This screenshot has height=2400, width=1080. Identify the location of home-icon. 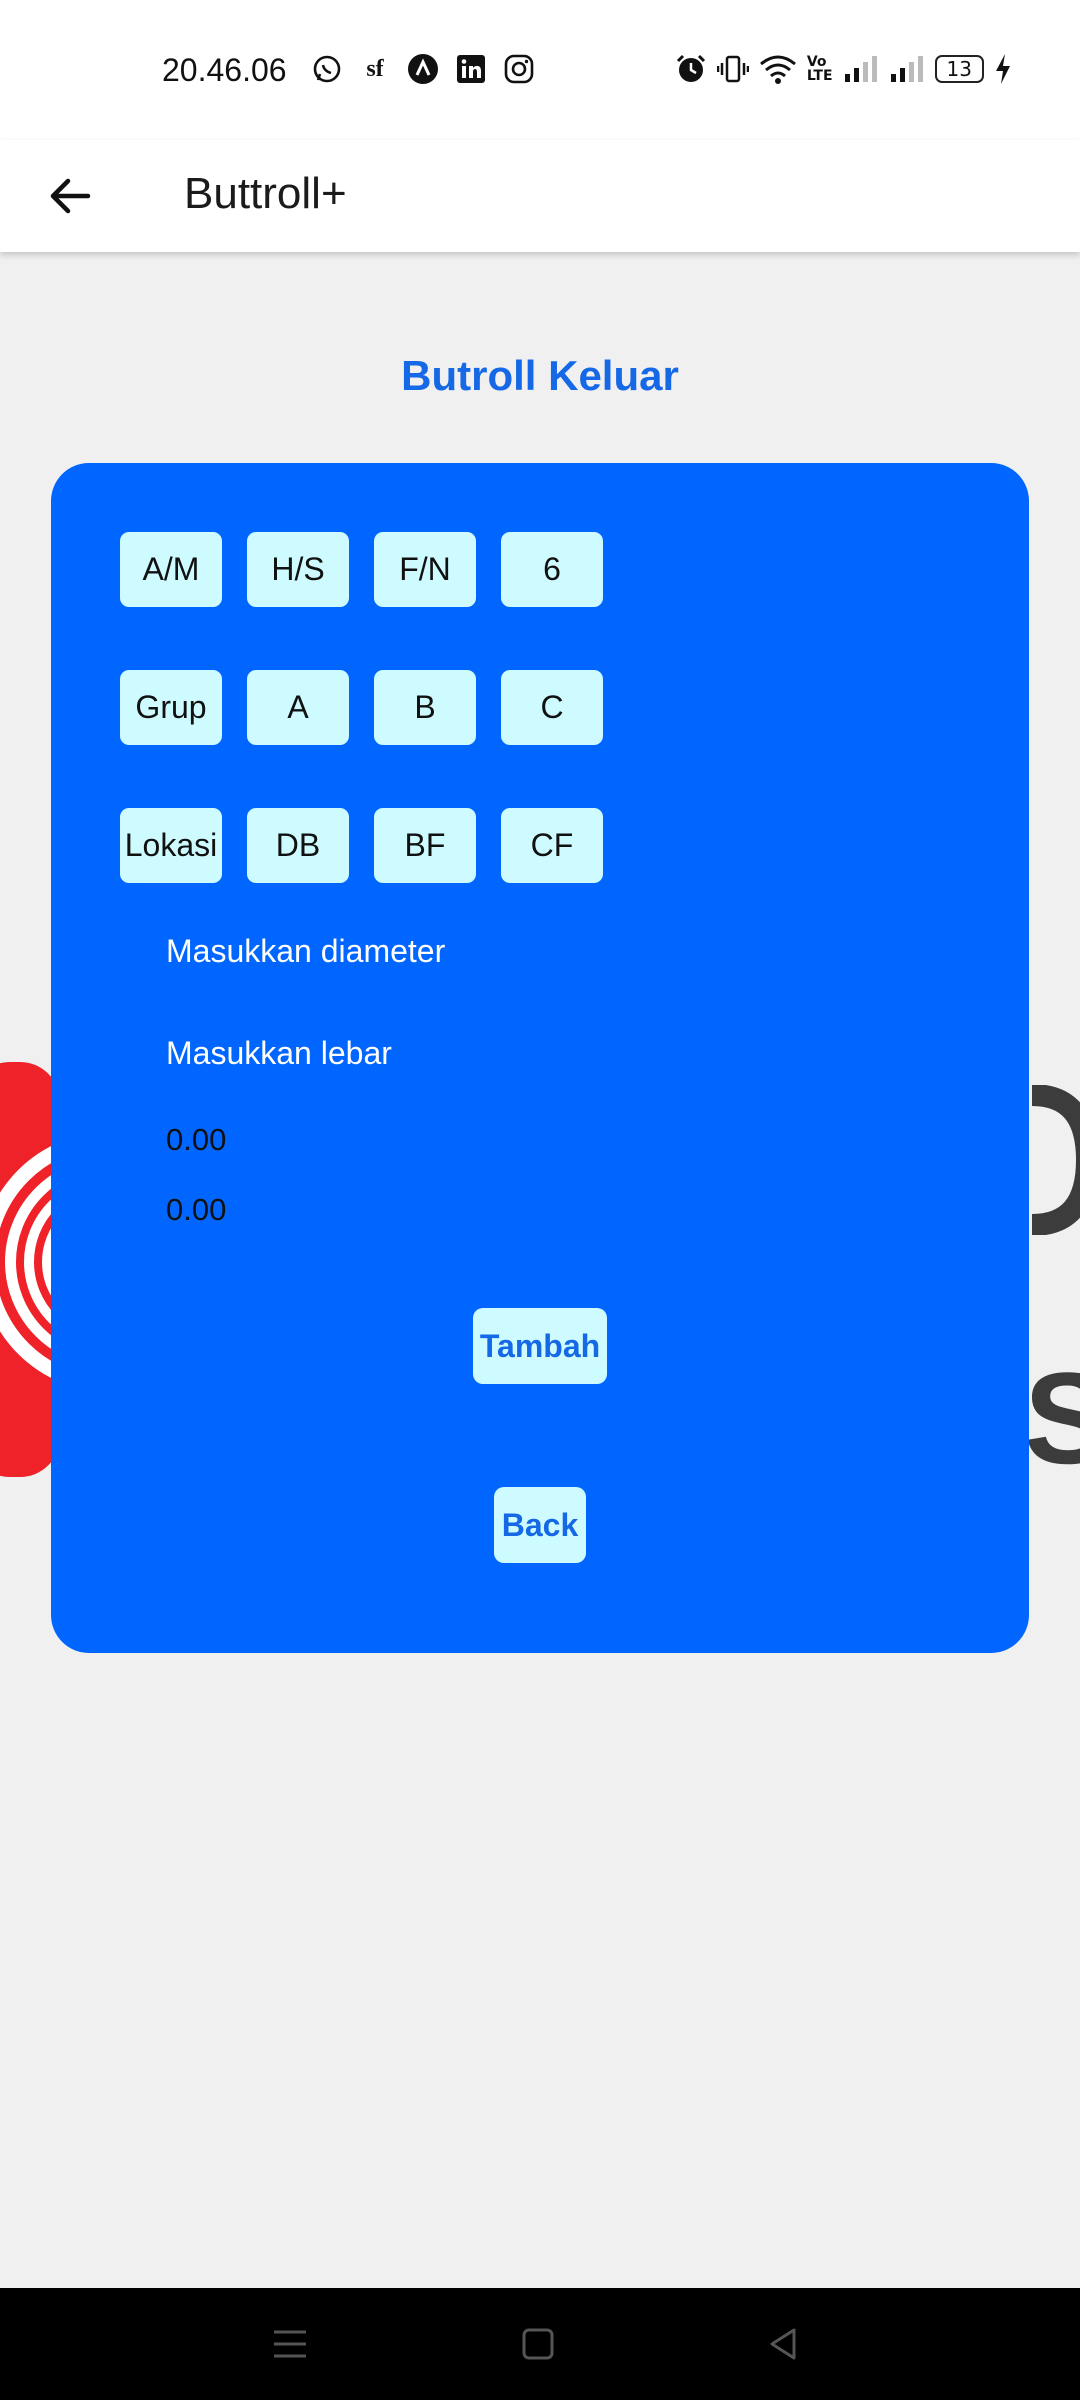
(538, 2344).